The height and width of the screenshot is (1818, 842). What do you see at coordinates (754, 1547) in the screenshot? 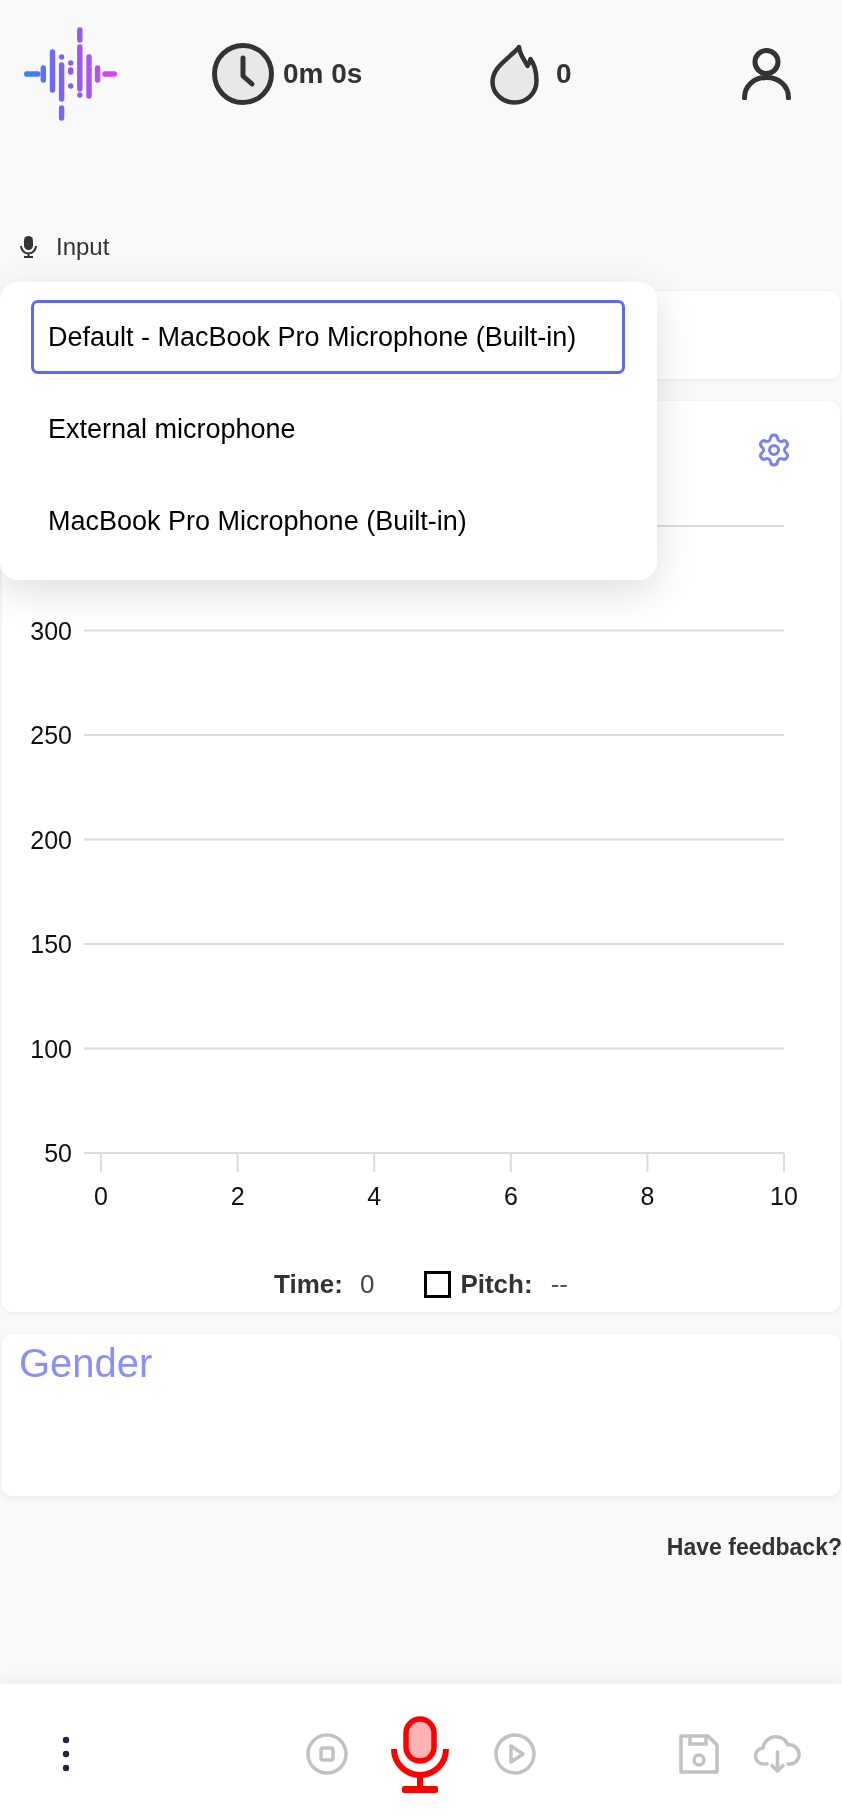
I see `feedback-link: Have feedback?` at bounding box center [754, 1547].